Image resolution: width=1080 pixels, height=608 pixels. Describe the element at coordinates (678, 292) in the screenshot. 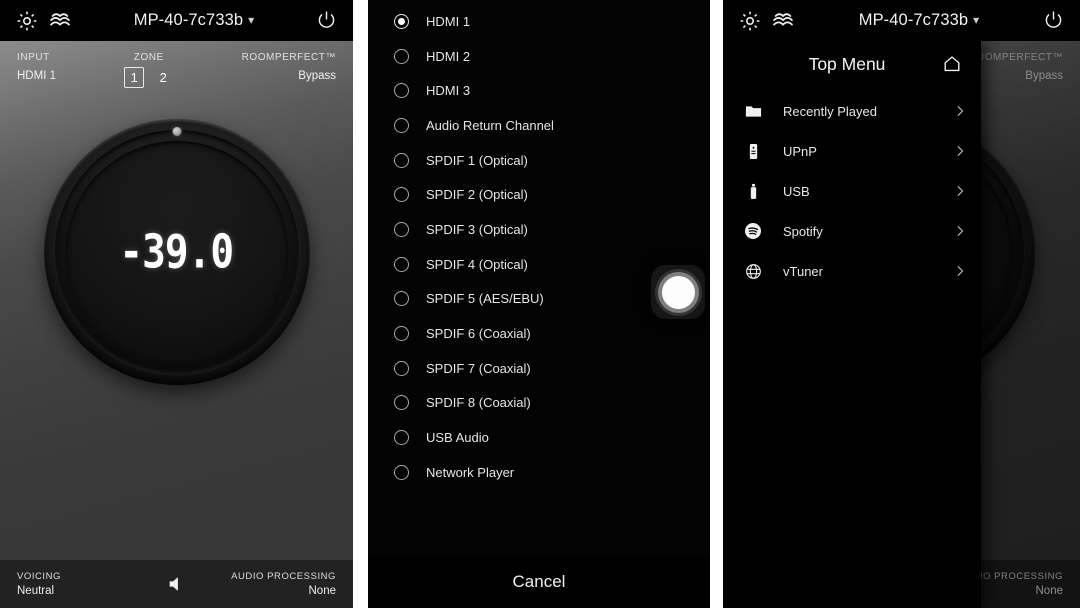

I see `touch-cursor-dot` at that location.